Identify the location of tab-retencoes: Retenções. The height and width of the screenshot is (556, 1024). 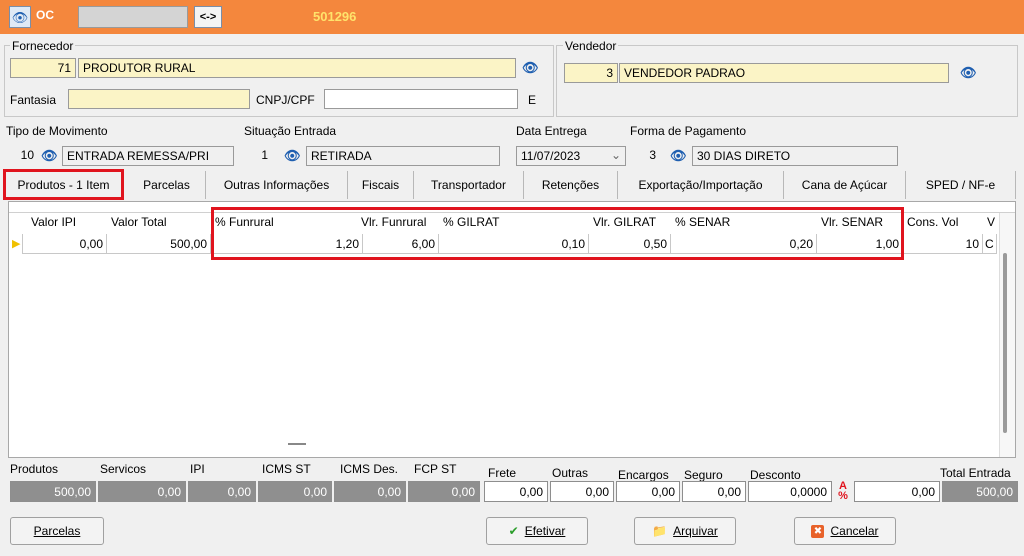
(571, 185).